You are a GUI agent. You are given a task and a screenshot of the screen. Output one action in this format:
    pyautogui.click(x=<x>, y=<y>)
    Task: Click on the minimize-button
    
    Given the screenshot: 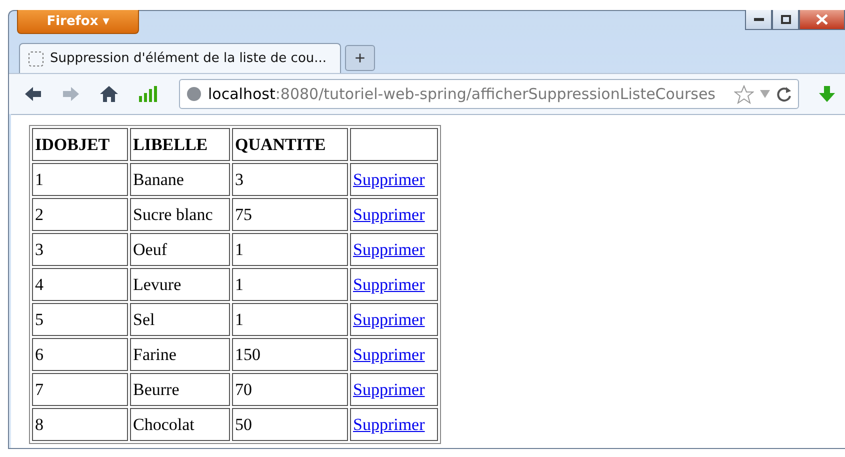 What is the action you would take?
    pyautogui.click(x=758, y=20)
    